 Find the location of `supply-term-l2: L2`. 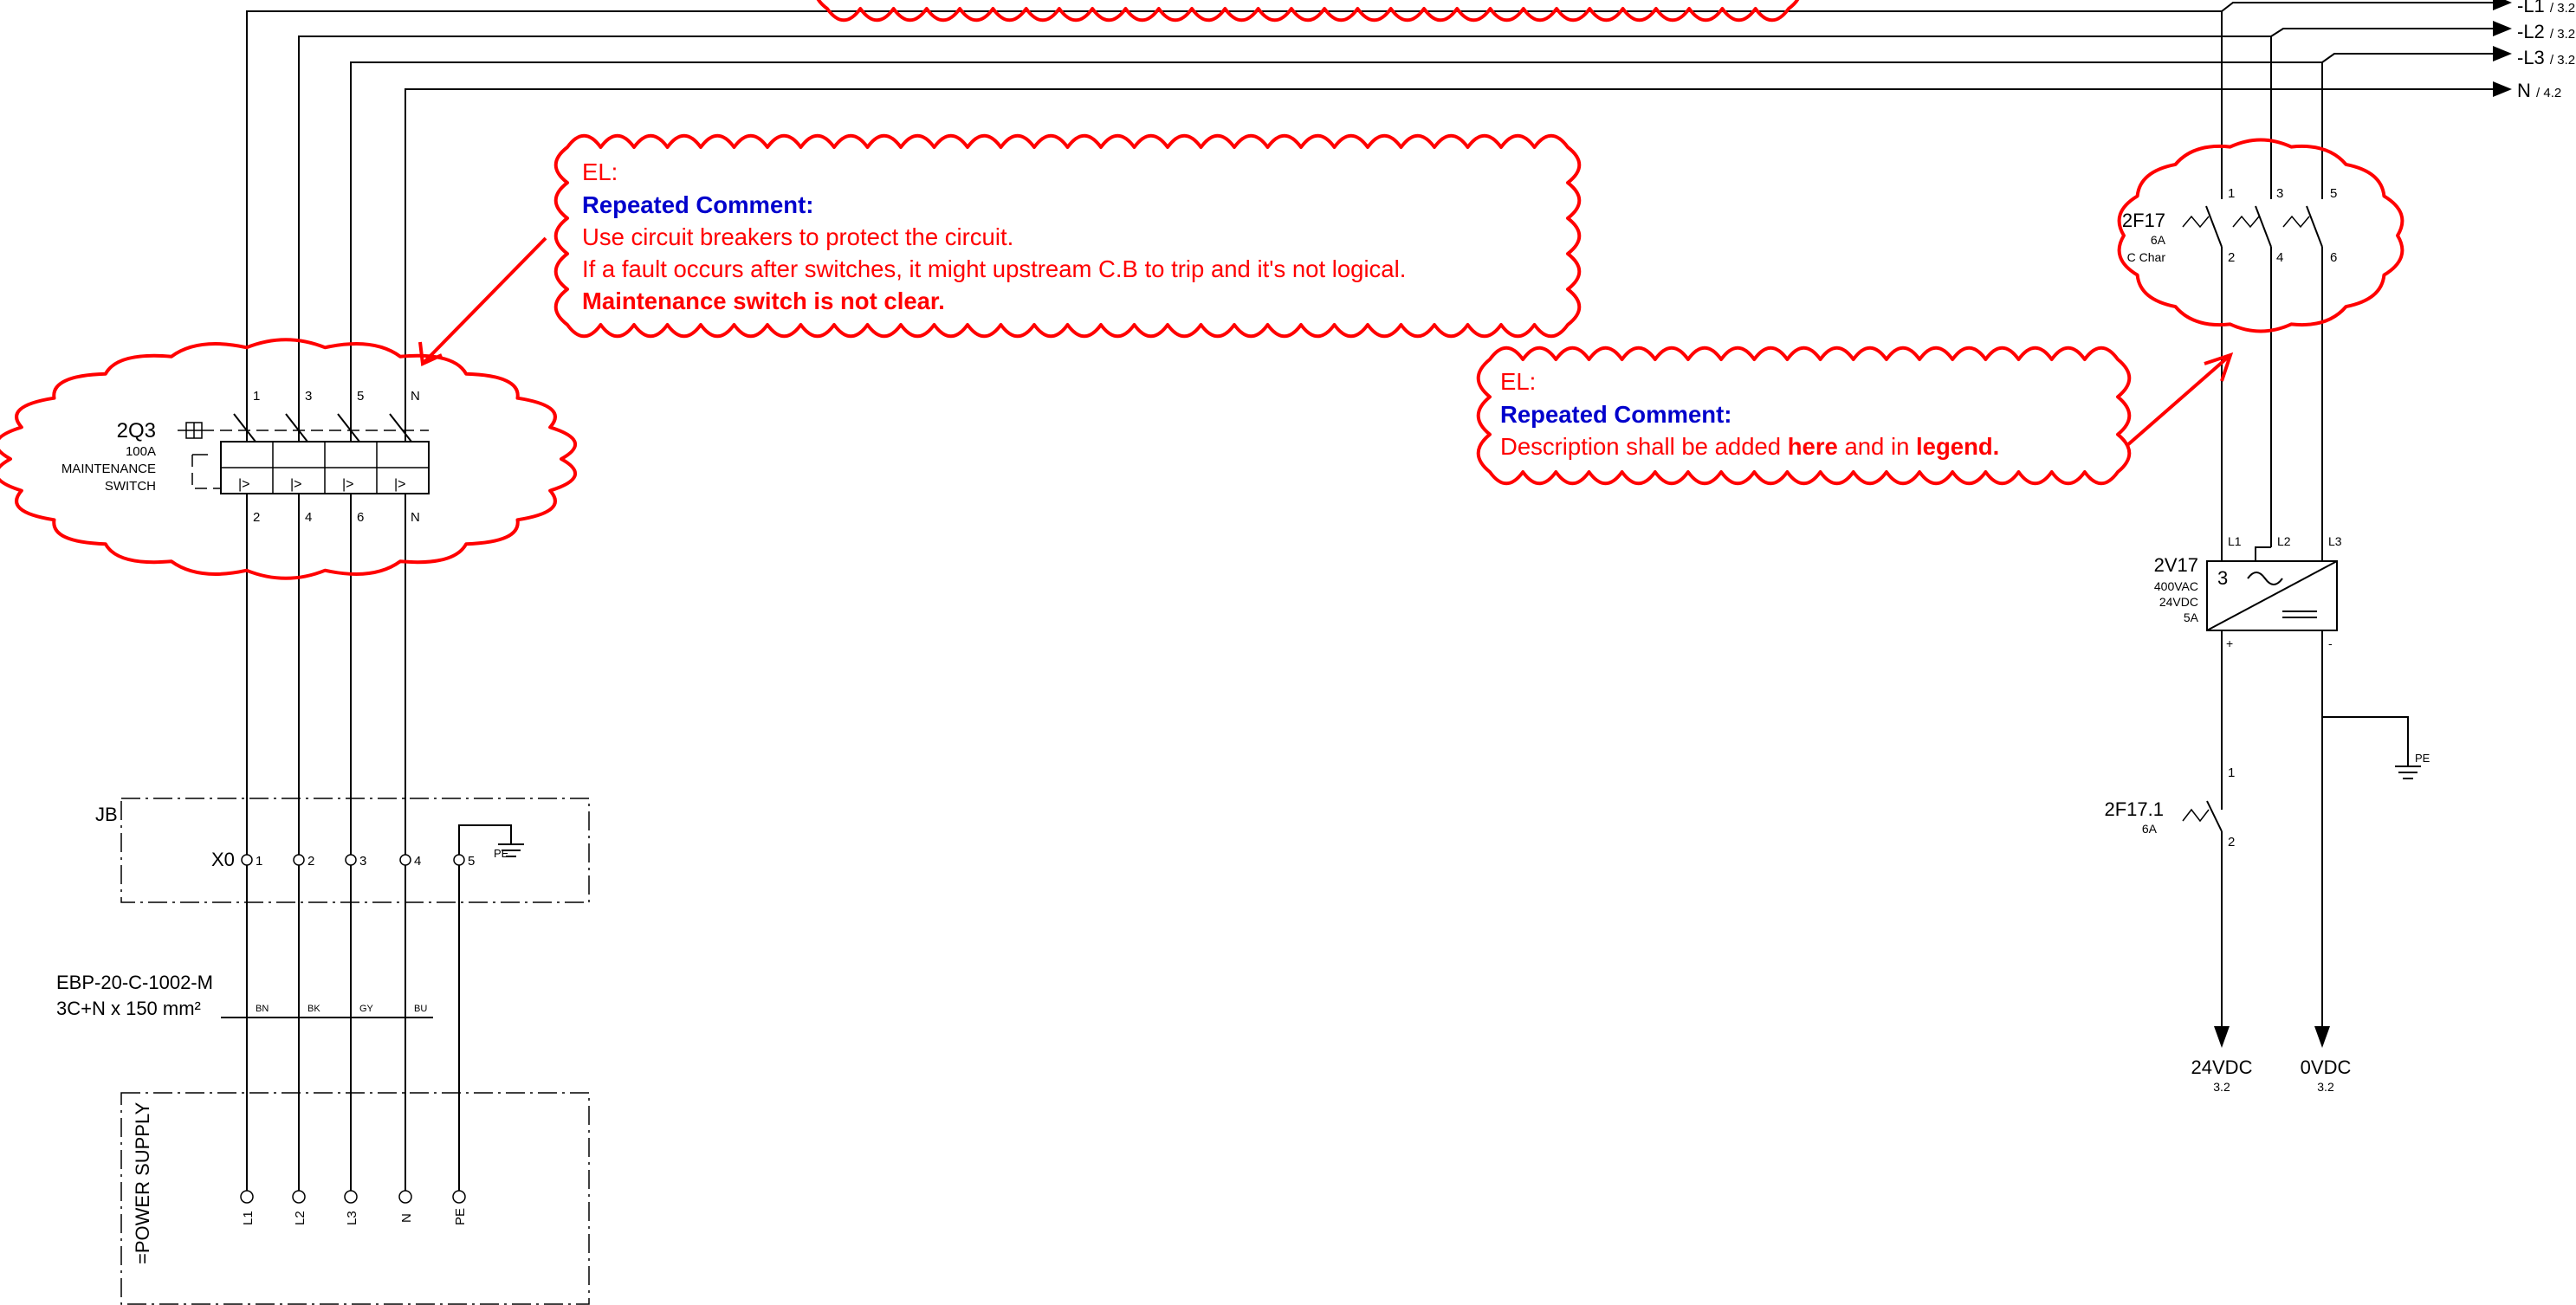

supply-term-l2: L2 is located at coordinates (300, 1218).